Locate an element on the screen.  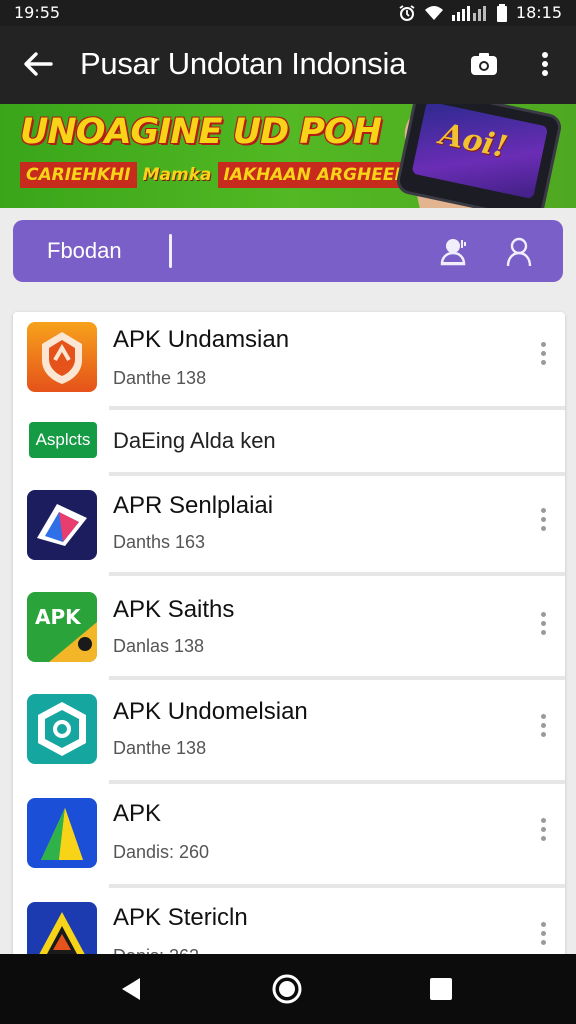
voice-search-icon is located at coordinates (455, 256).